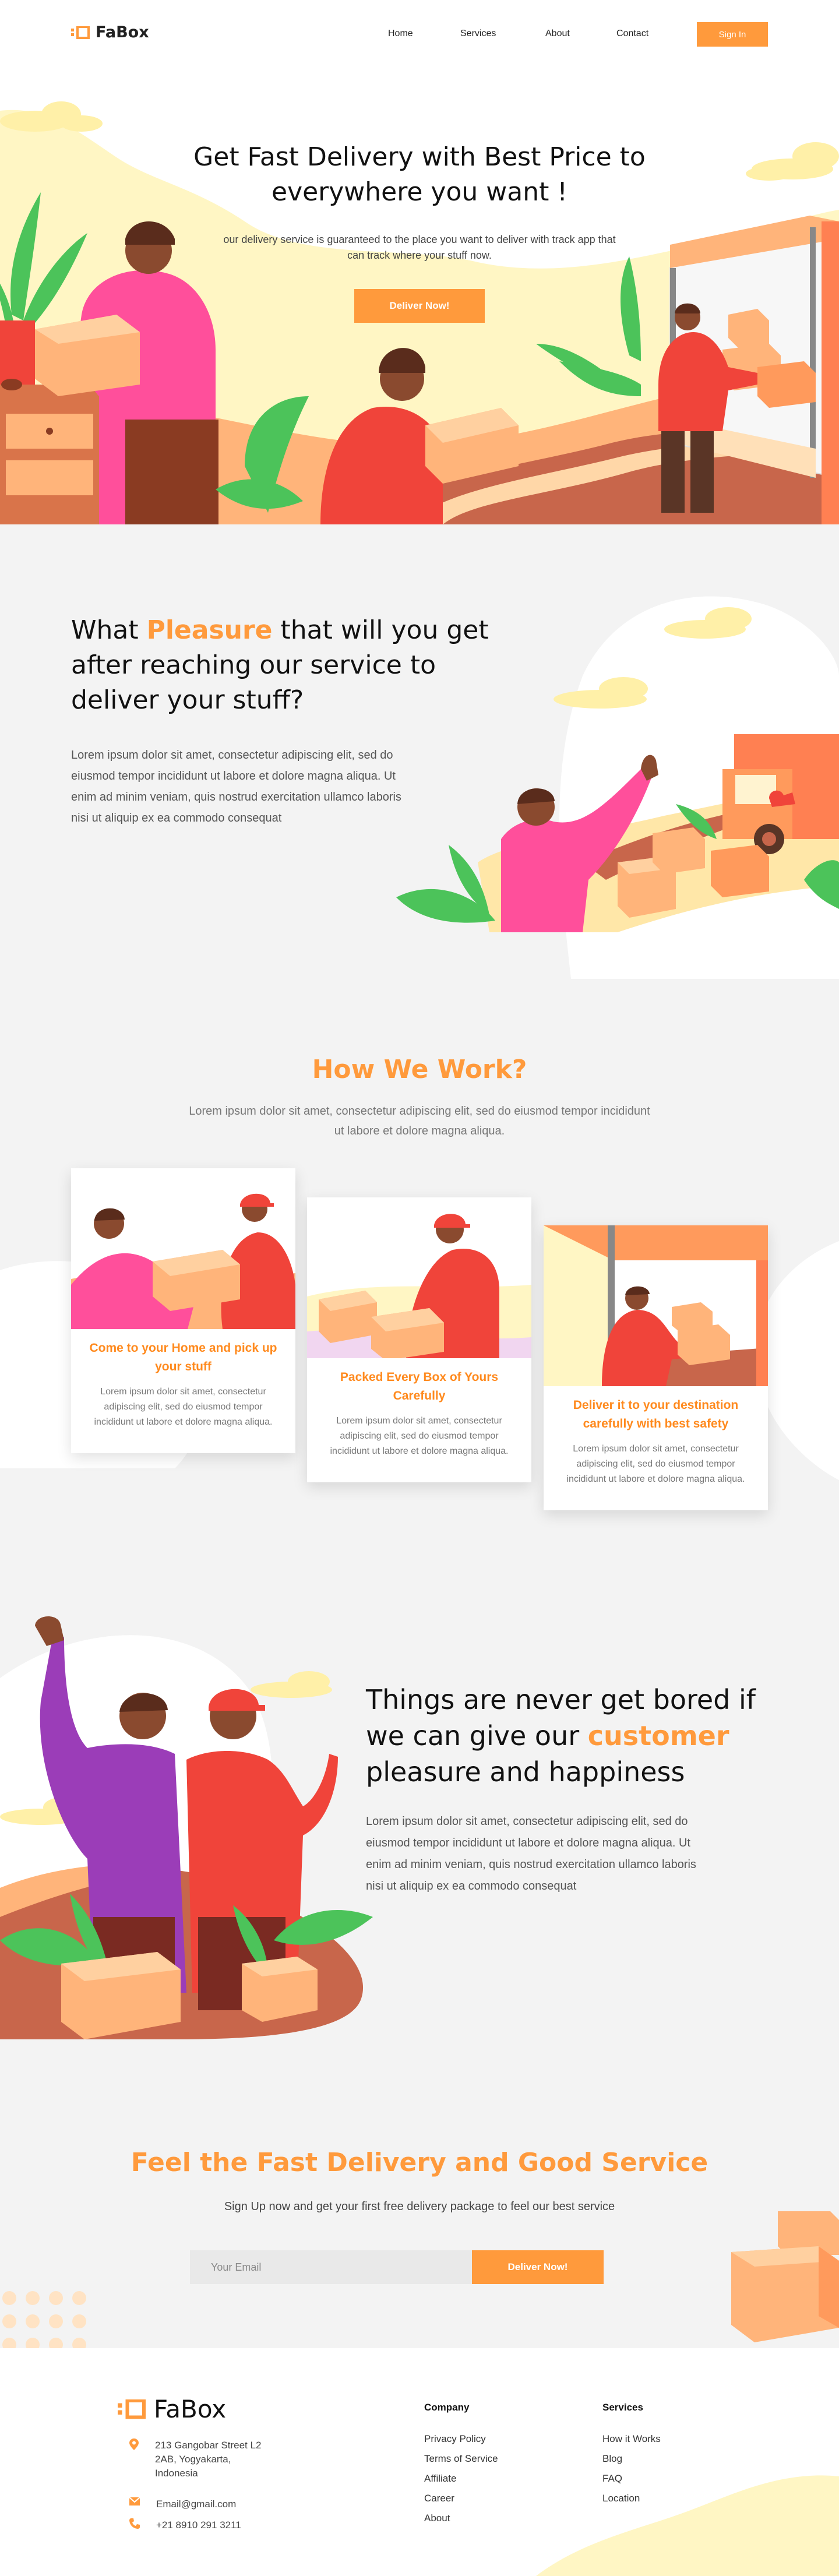  I want to click on location-pin-icon, so click(134, 2444).